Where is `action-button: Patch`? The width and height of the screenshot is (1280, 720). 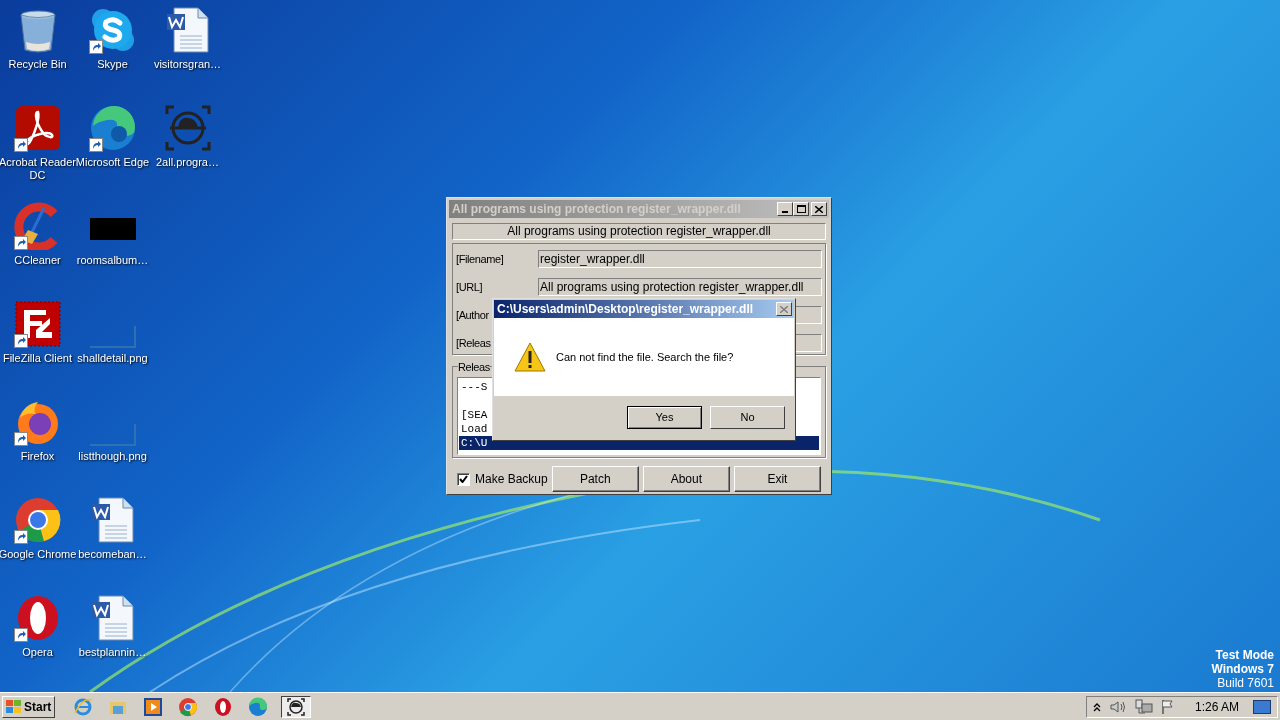
action-button: Patch is located at coordinates (595, 479).